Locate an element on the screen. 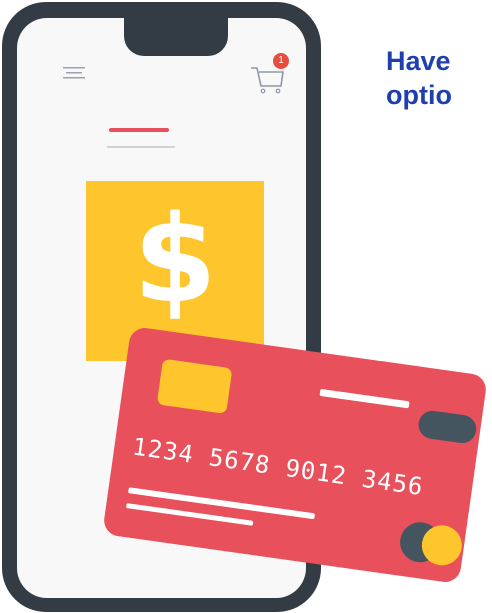 Image resolution: width=492 pixels, height=613 pixels. headline-line-2: optio is located at coordinates (419, 95).